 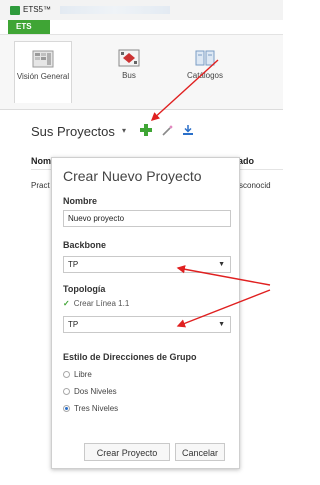 What do you see at coordinates (129, 75) in the screenshot?
I see `bus-label: Bus` at bounding box center [129, 75].